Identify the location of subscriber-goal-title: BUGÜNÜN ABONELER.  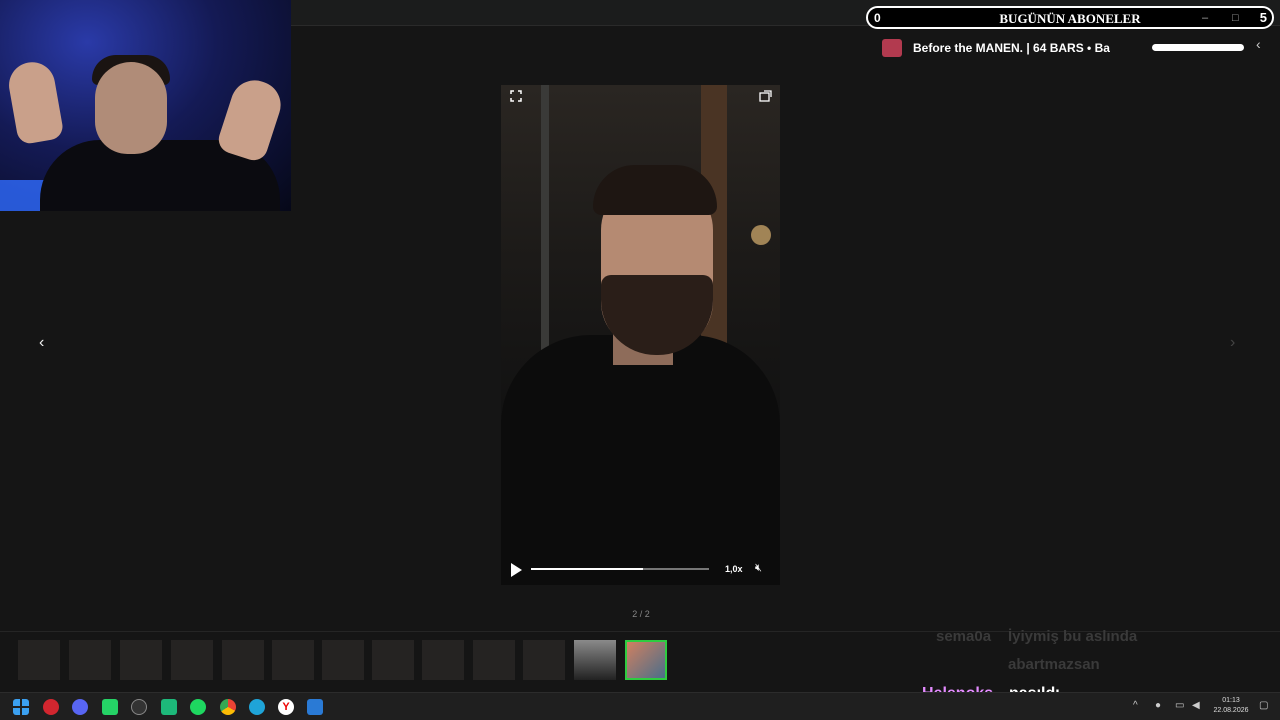
(1070, 18).